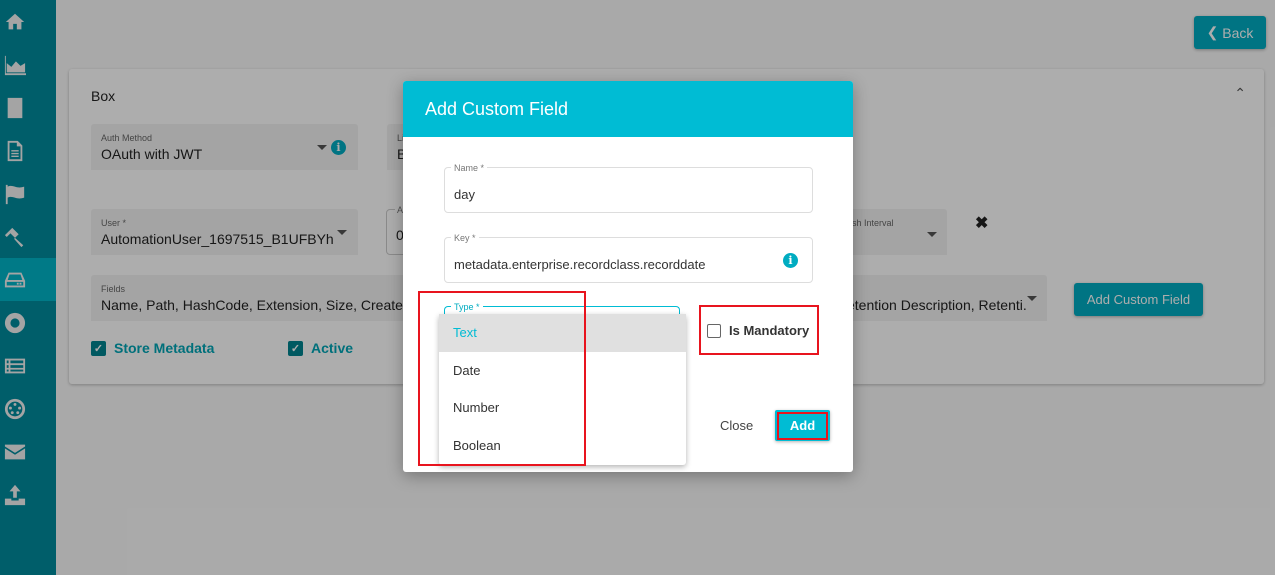 The width and height of the screenshot is (1275, 575). Describe the element at coordinates (628, 109) in the screenshot. I see `dialog-title: Add Custom Field` at that location.